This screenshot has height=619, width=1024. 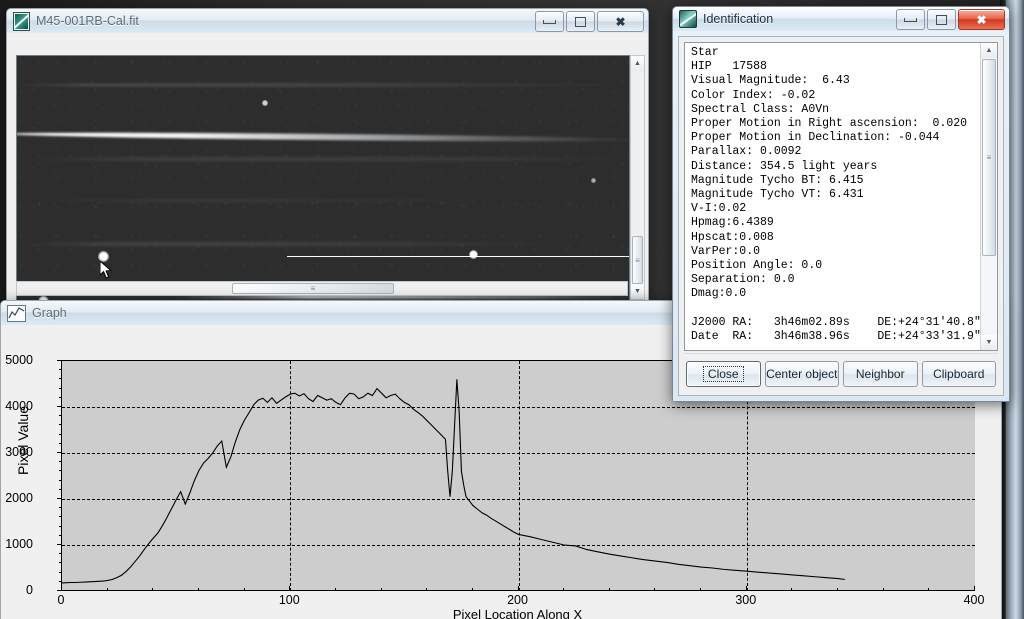 I want to click on identification-scroll-down-arrow: ▼, so click(x=989, y=342).